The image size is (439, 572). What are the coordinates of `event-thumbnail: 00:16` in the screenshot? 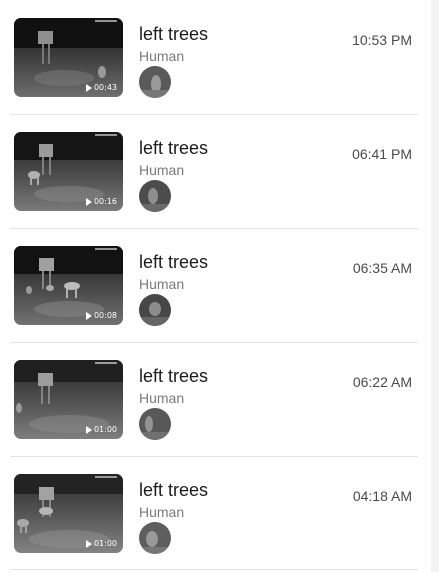 It's located at (68, 171).